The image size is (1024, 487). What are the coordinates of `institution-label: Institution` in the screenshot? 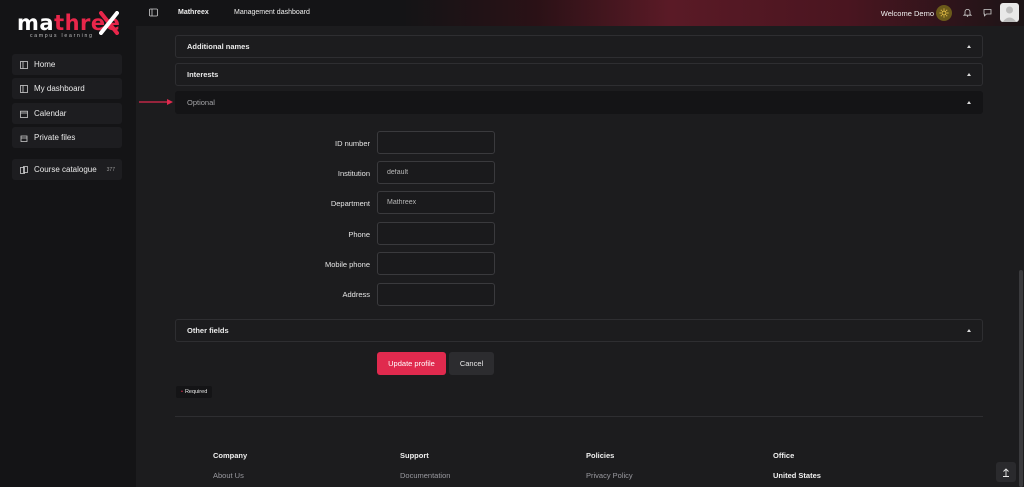 It's located at (353, 173).